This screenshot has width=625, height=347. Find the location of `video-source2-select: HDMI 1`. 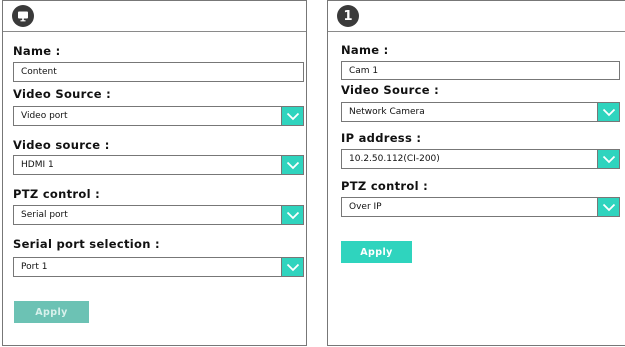

video-source2-select: HDMI 1 is located at coordinates (158, 165).